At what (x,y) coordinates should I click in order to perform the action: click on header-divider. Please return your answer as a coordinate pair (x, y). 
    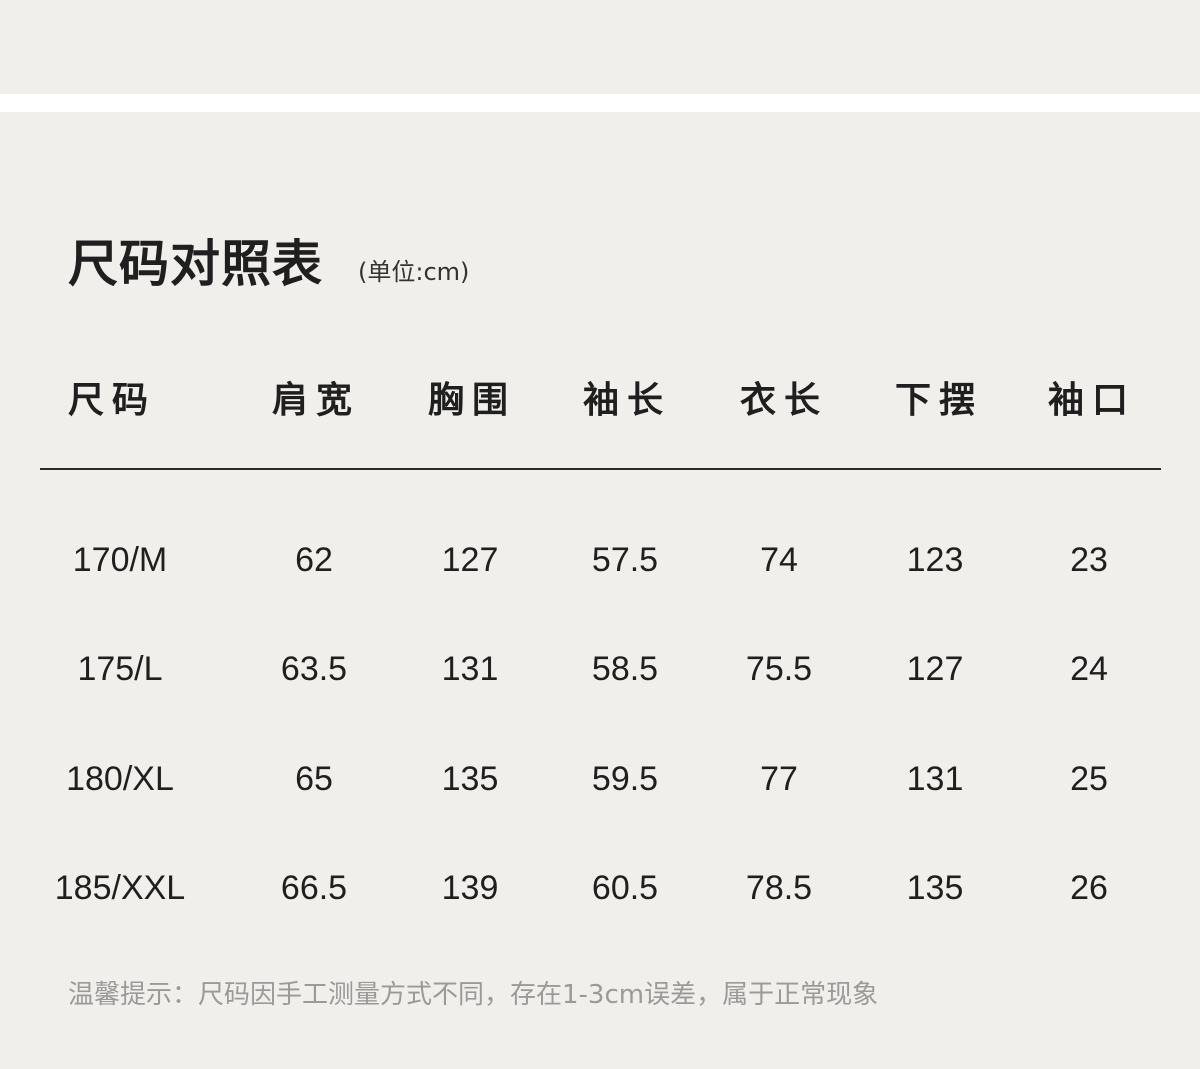
    Looking at the image, I should click on (600, 469).